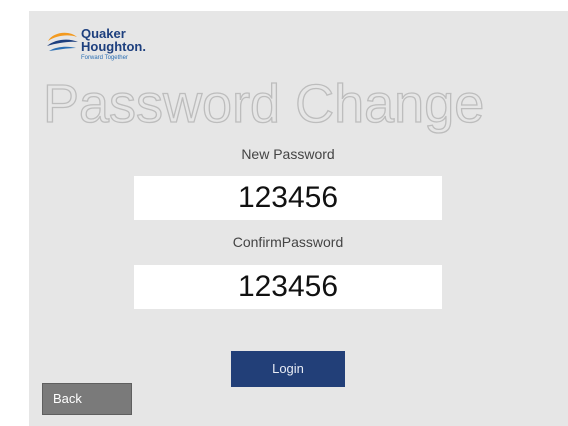  I want to click on page-title: Password Change, so click(263, 103).